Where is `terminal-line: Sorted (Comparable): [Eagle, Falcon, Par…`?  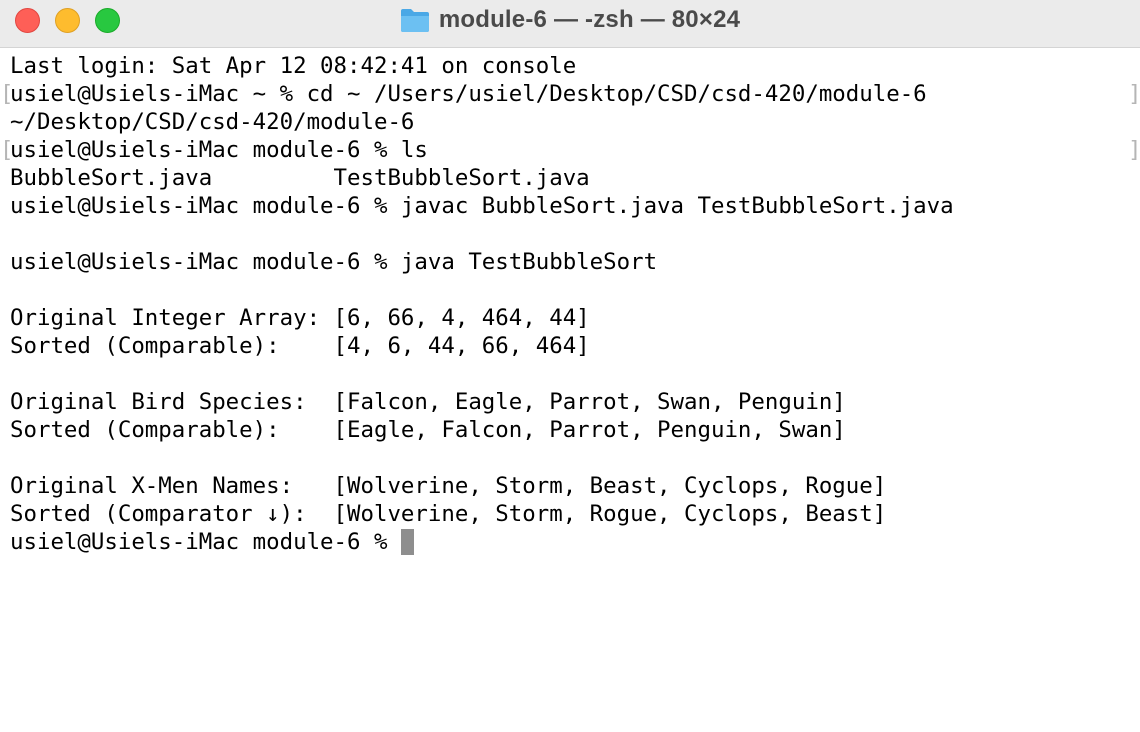
terminal-line: Sorted (Comparable): [Eagle, Falcon, Par… is located at coordinates (428, 430).